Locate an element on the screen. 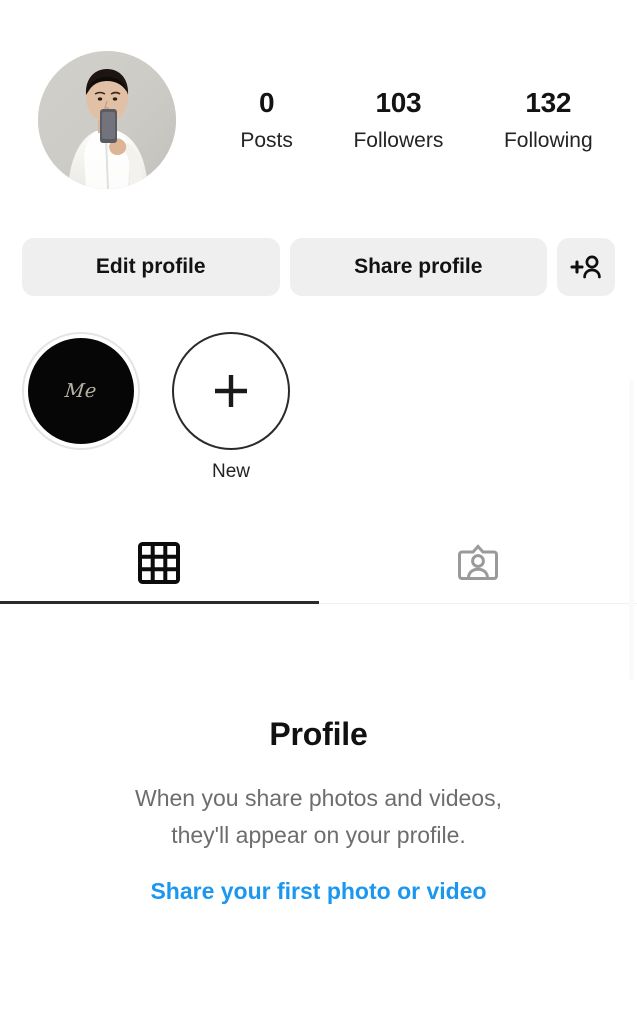 This screenshot has height=1024, width=637. profile-header: 0 Posts 103 Followers 132 Following is located at coordinates (318, 120).